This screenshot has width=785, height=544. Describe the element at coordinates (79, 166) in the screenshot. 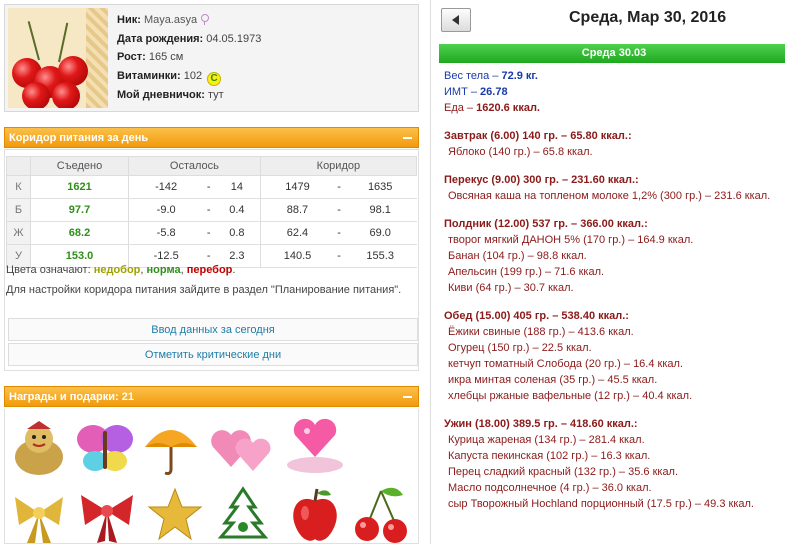

I see `header-eaten: Съедено` at that location.